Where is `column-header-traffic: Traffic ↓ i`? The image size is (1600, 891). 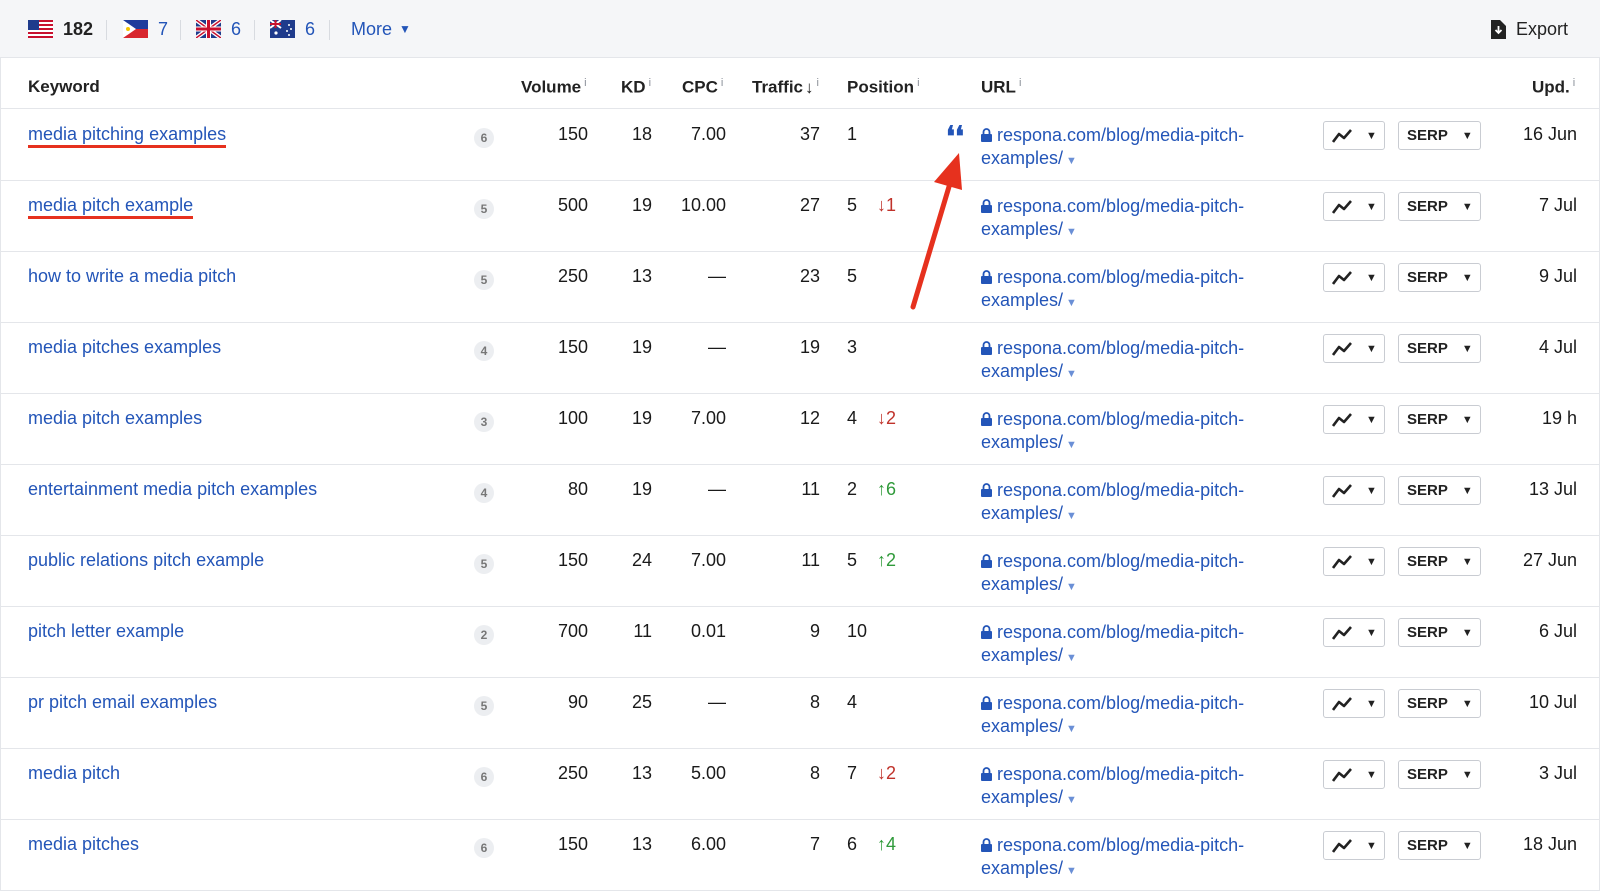 column-header-traffic: Traffic ↓ i is located at coordinates (785, 87).